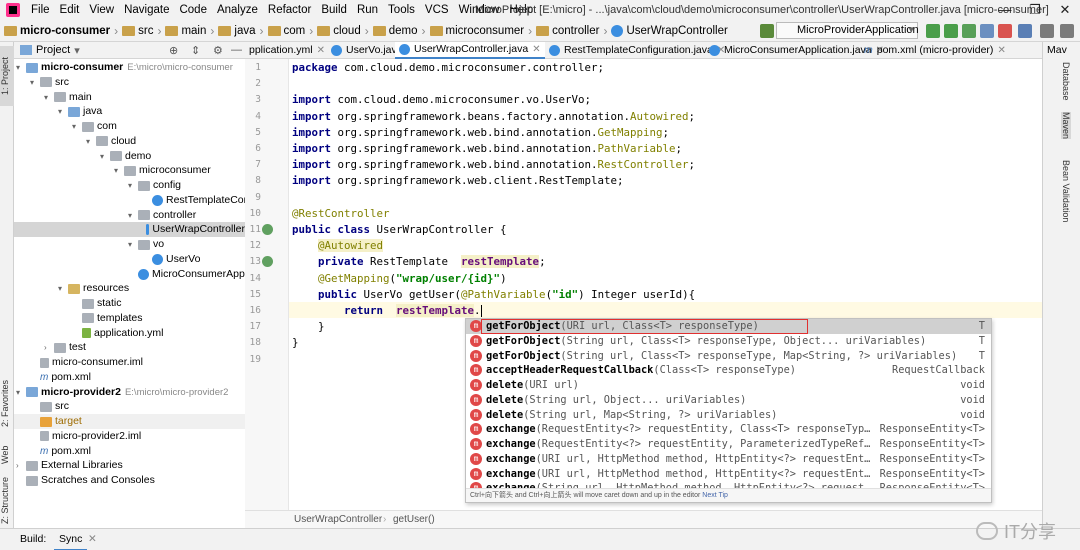 This screenshot has width=1080, height=550. I want to click on tree-item: templates, so click(107, 318).